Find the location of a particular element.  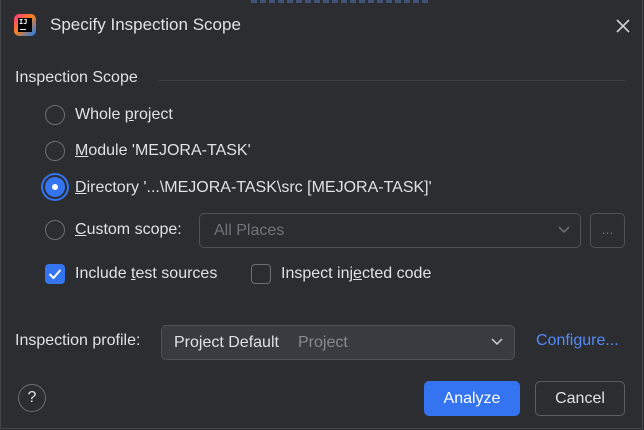

radio-directory is located at coordinates (55, 187).